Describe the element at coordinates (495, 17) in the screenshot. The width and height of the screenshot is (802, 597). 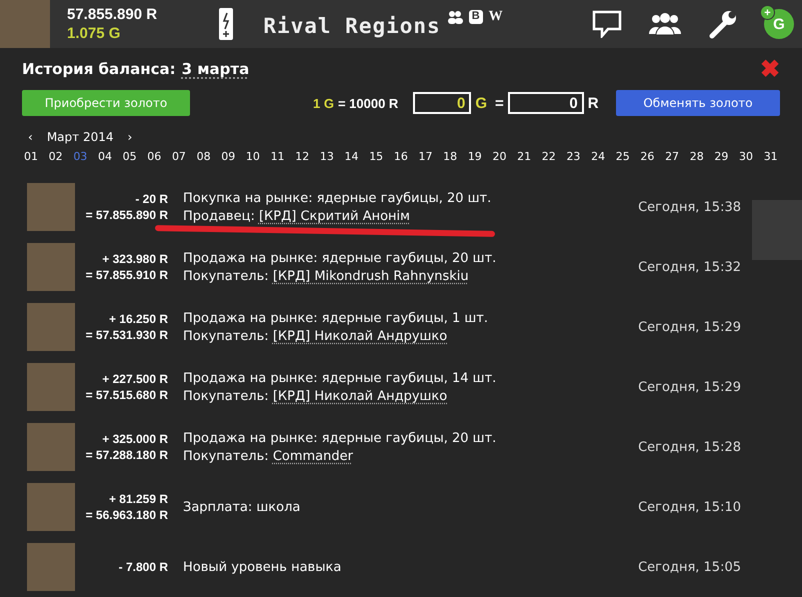
I see `wiki-link: W` at that location.